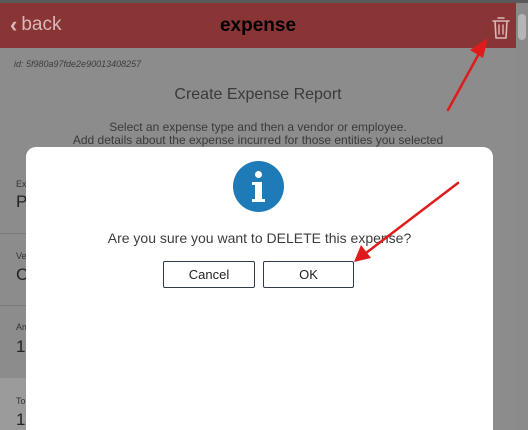 The image size is (528, 430). I want to click on field-value-total: 1, so click(21, 419).